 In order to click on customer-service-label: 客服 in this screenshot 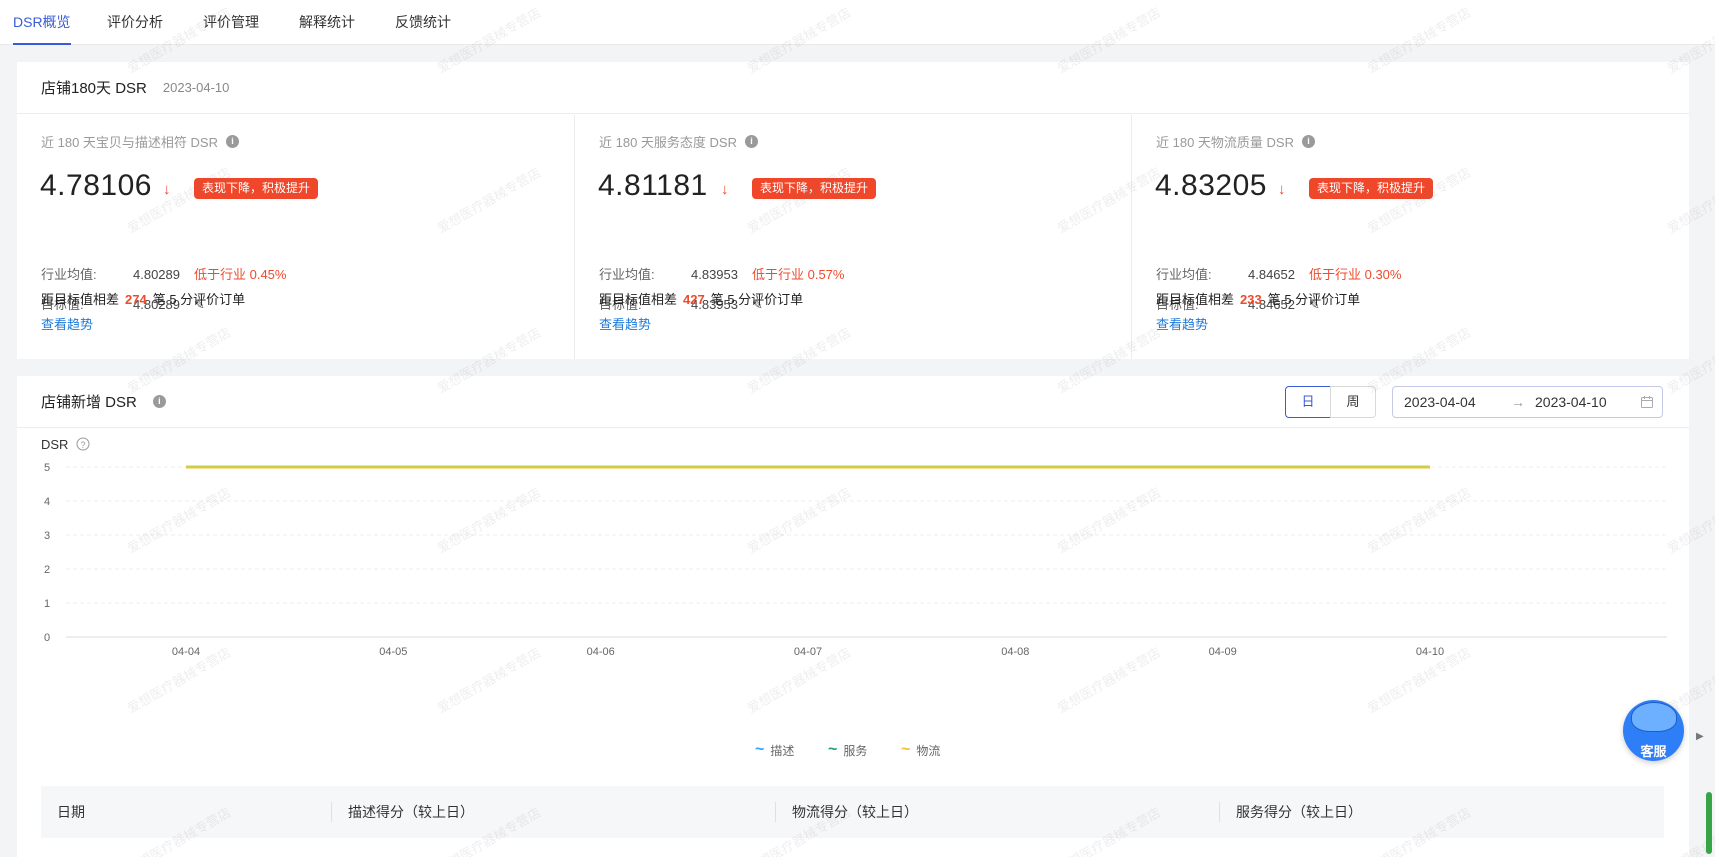, I will do `click(1653, 751)`.